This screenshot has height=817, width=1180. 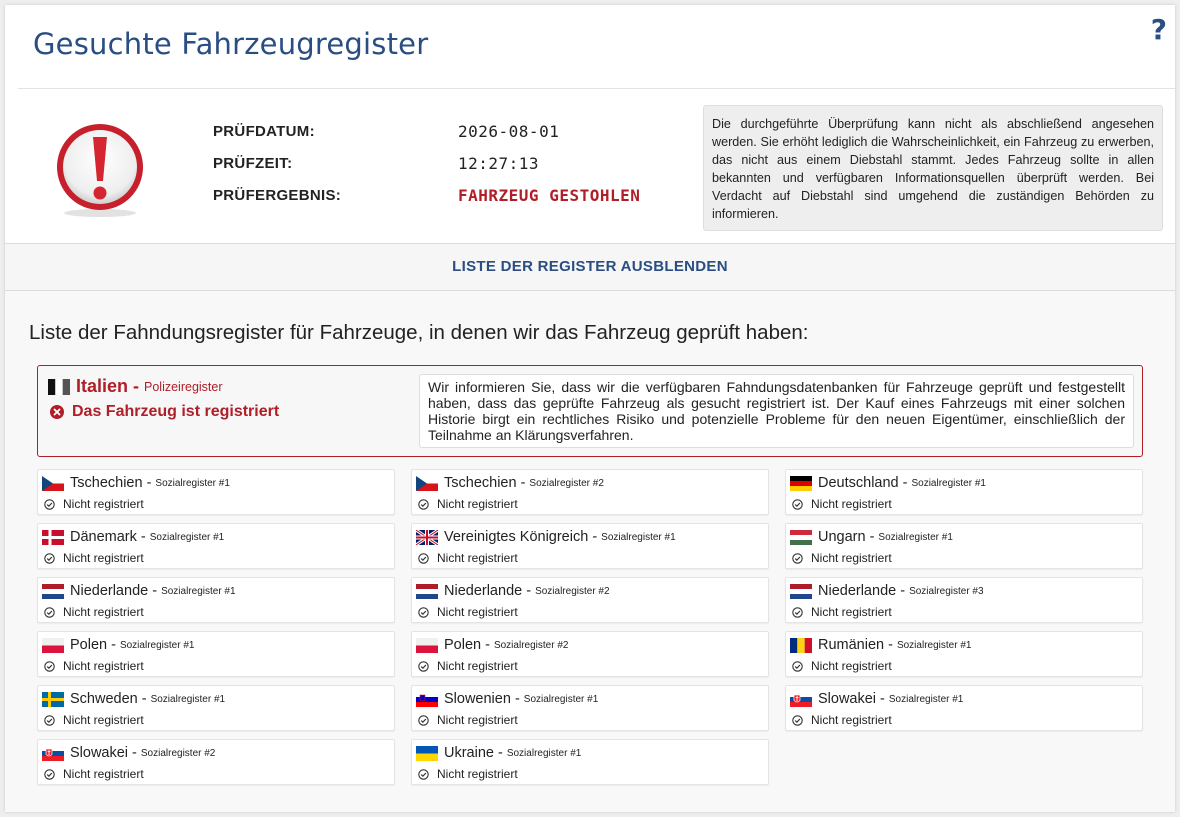 I want to click on register-tile-title: Schweden - Sozialregister #1, so click(x=133, y=699).